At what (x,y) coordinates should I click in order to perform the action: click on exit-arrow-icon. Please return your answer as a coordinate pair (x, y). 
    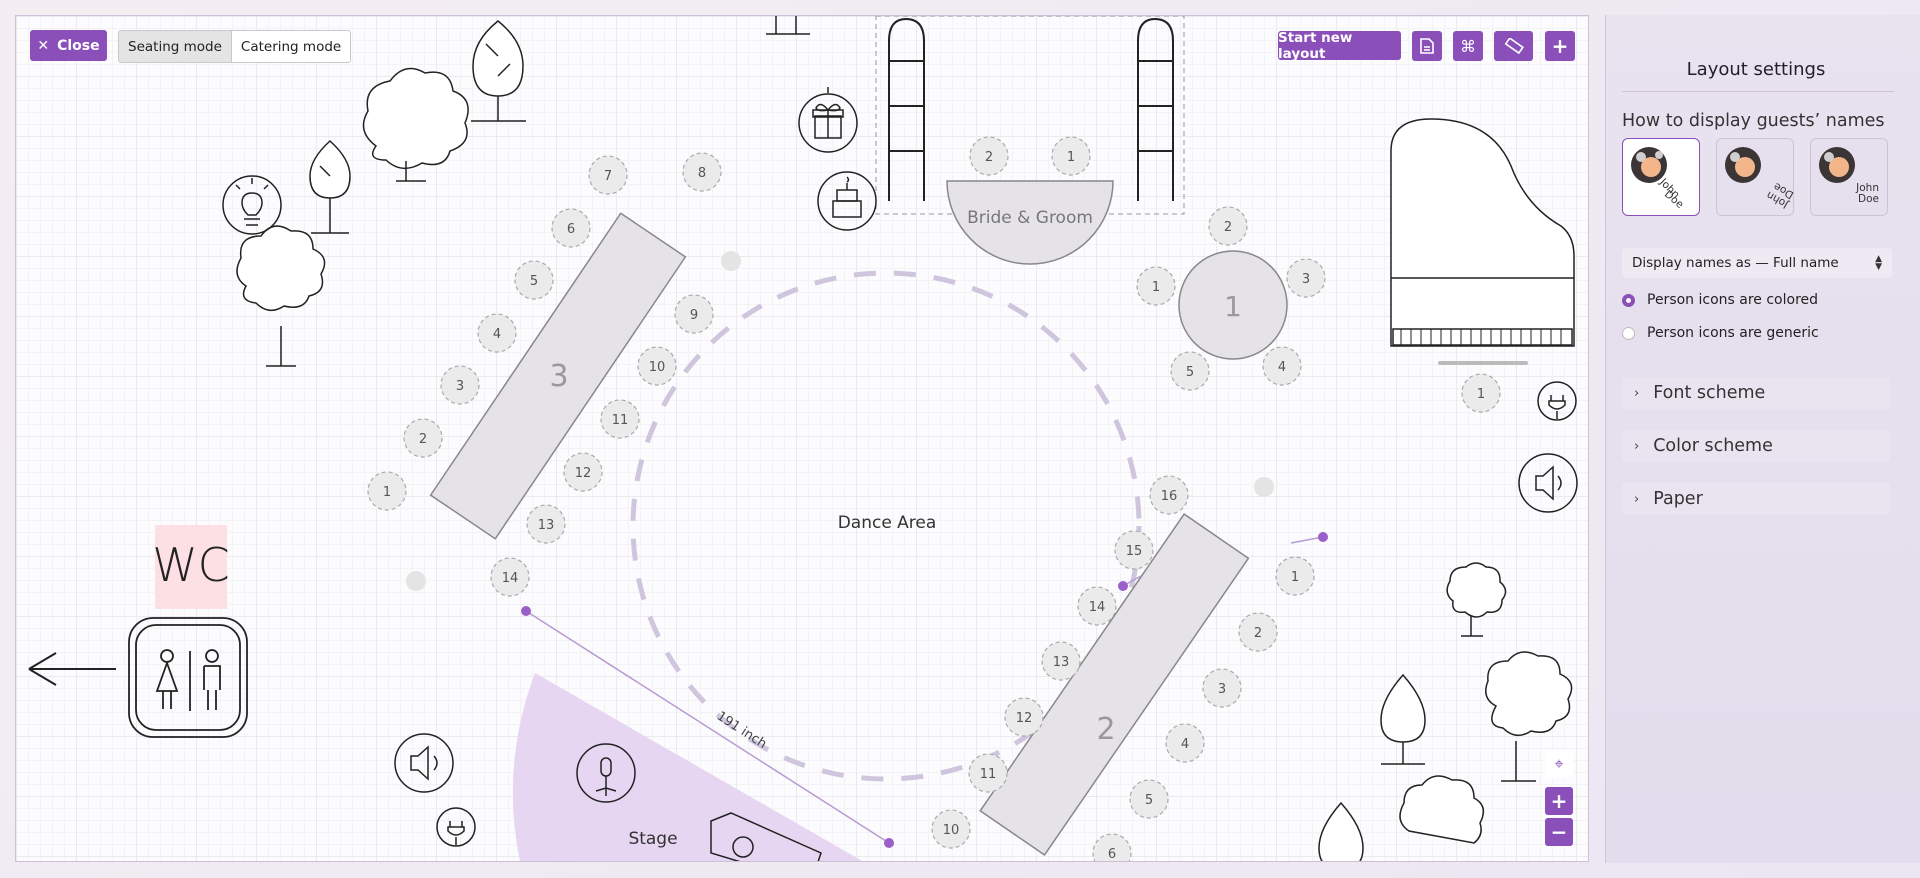
    Looking at the image, I should click on (72, 669).